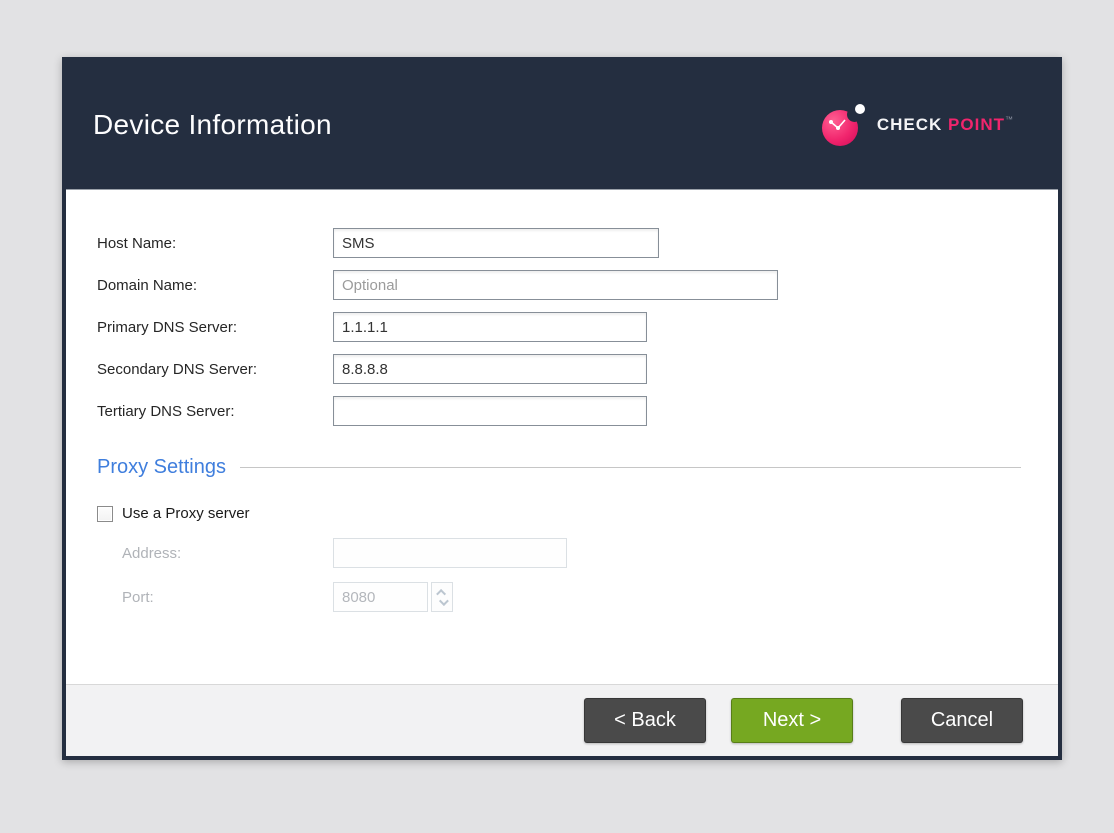  I want to click on host-name-input, so click(496, 243).